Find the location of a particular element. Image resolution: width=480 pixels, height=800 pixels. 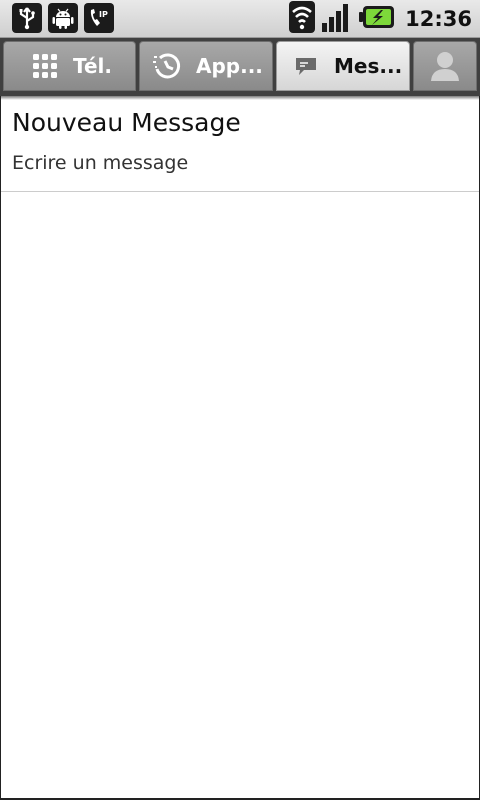

signal-icon is located at coordinates (337, 19).